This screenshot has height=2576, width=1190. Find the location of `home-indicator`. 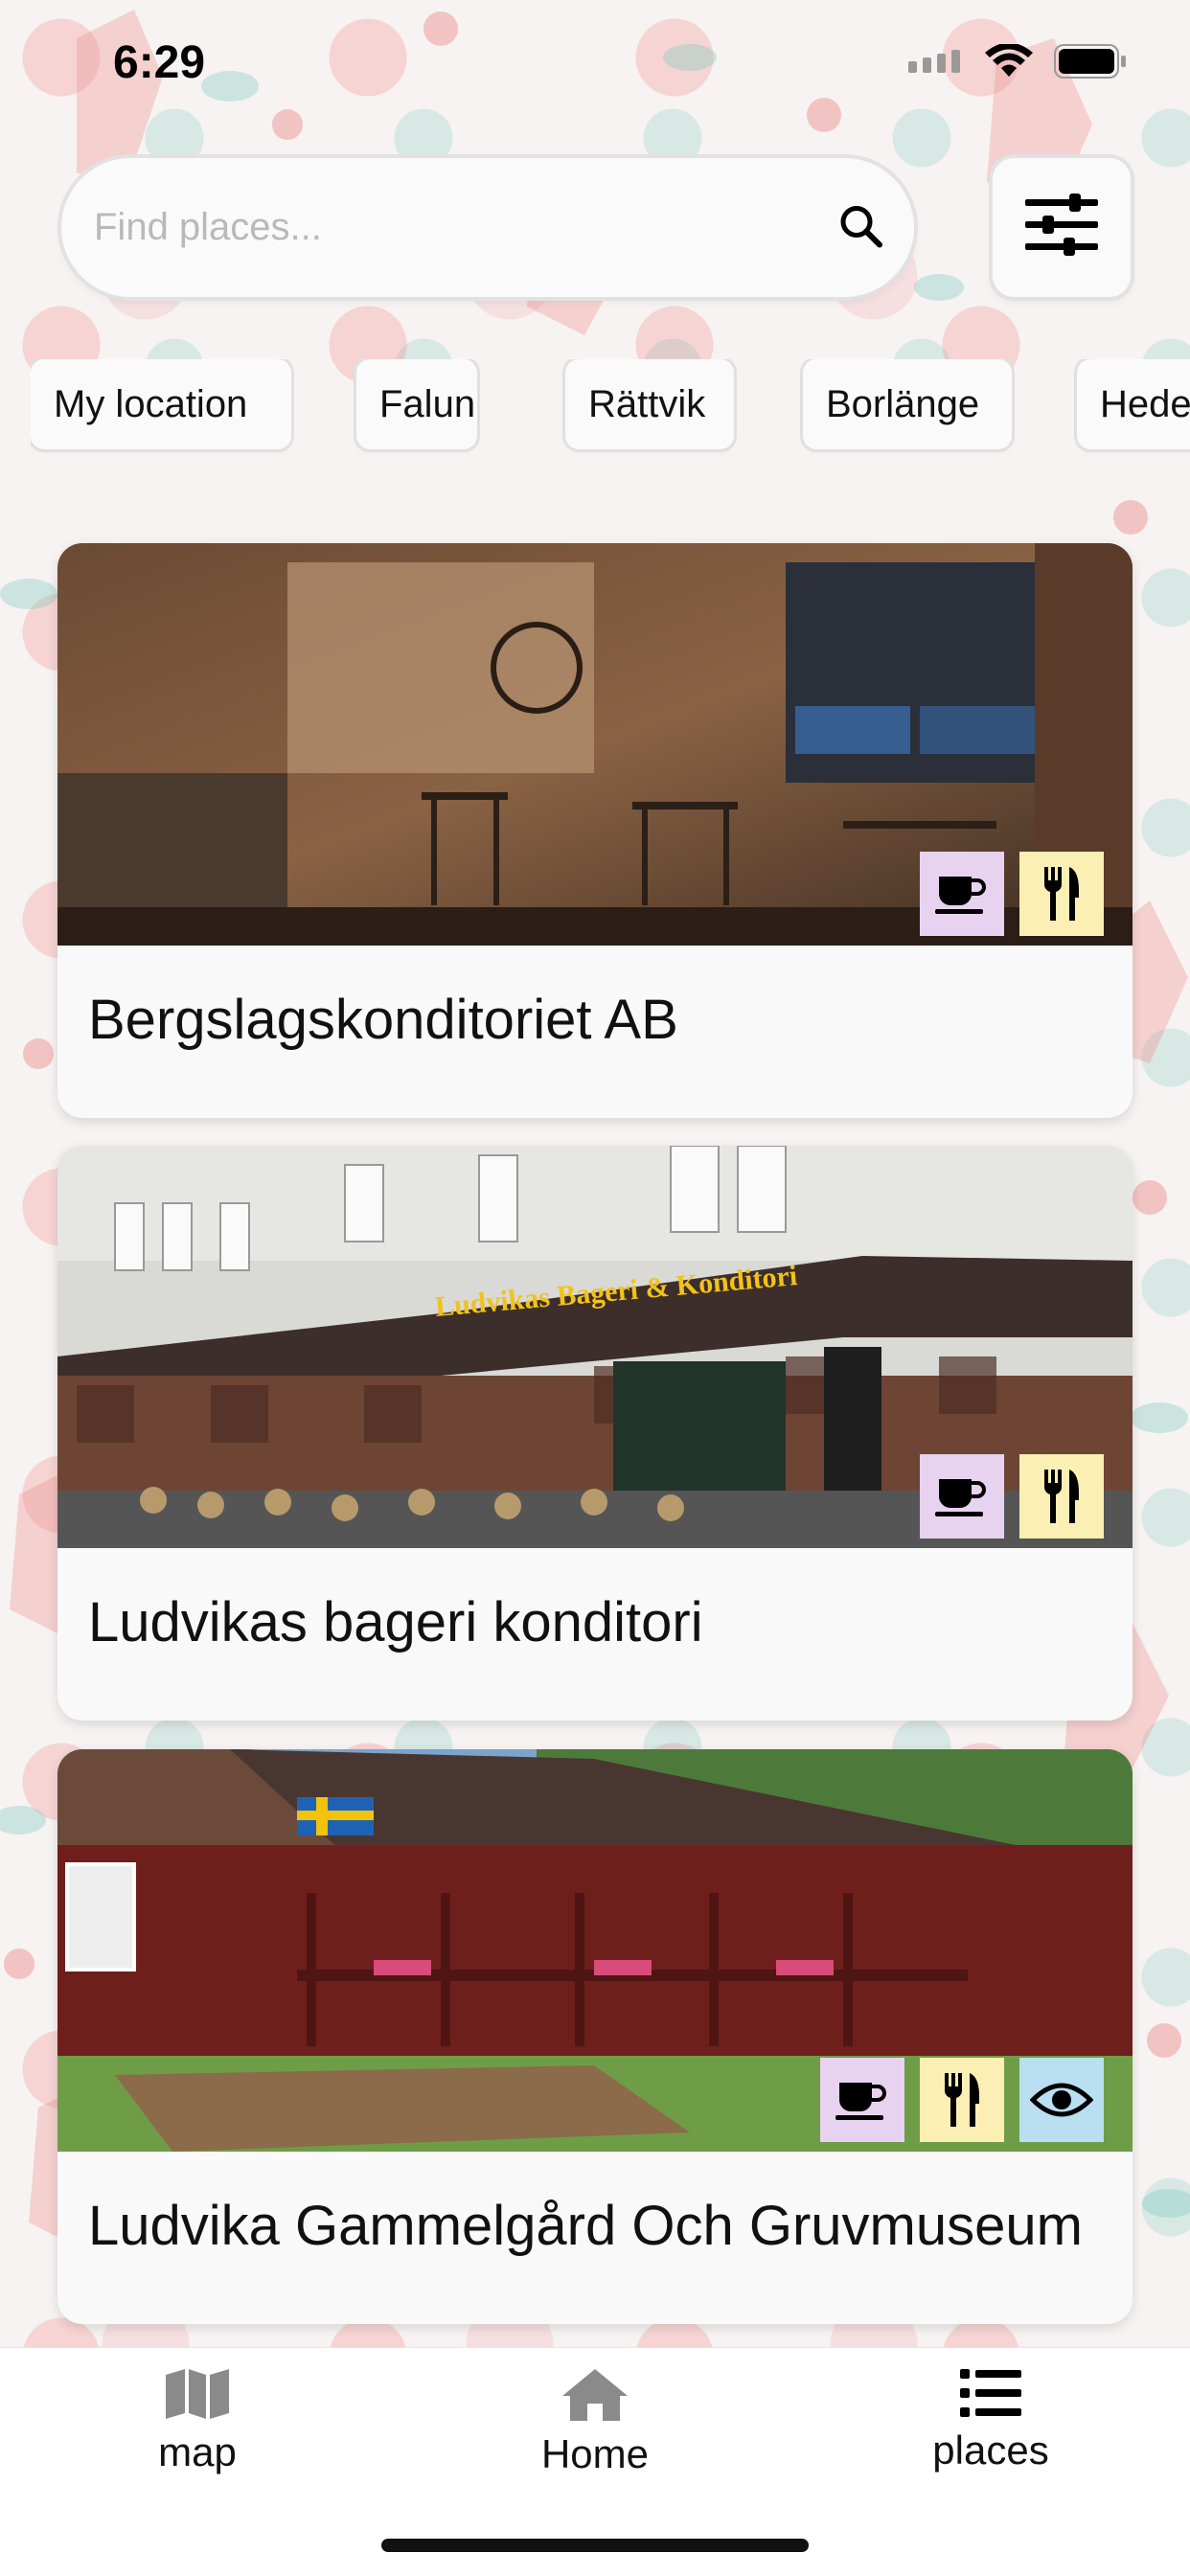

home-indicator is located at coordinates (595, 2545).